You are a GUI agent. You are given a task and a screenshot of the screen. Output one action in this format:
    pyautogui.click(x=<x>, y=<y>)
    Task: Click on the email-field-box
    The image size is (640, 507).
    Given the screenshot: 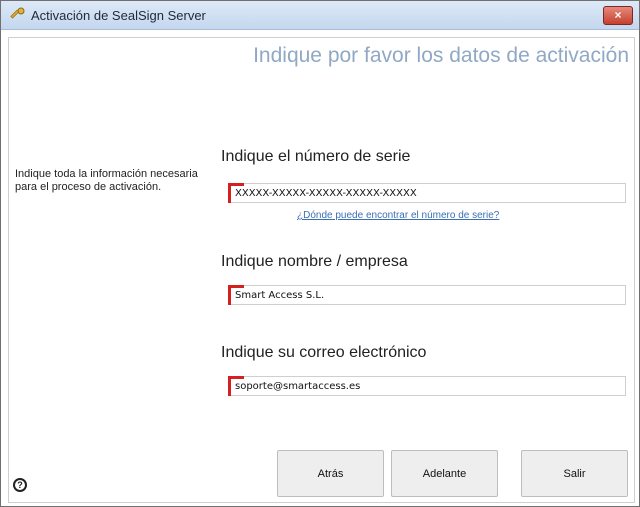 What is the action you would take?
    pyautogui.click(x=427, y=386)
    